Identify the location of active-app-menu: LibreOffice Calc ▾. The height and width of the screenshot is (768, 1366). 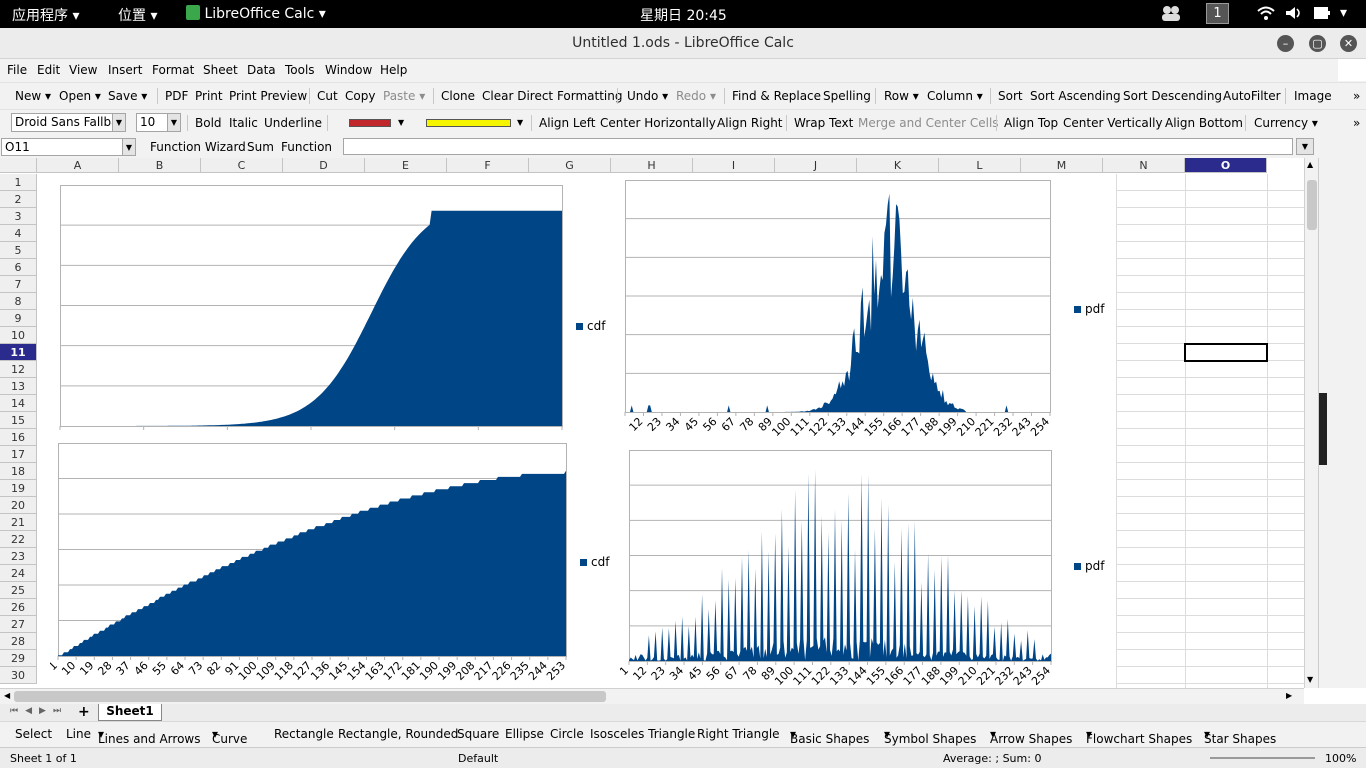
(256, 13).